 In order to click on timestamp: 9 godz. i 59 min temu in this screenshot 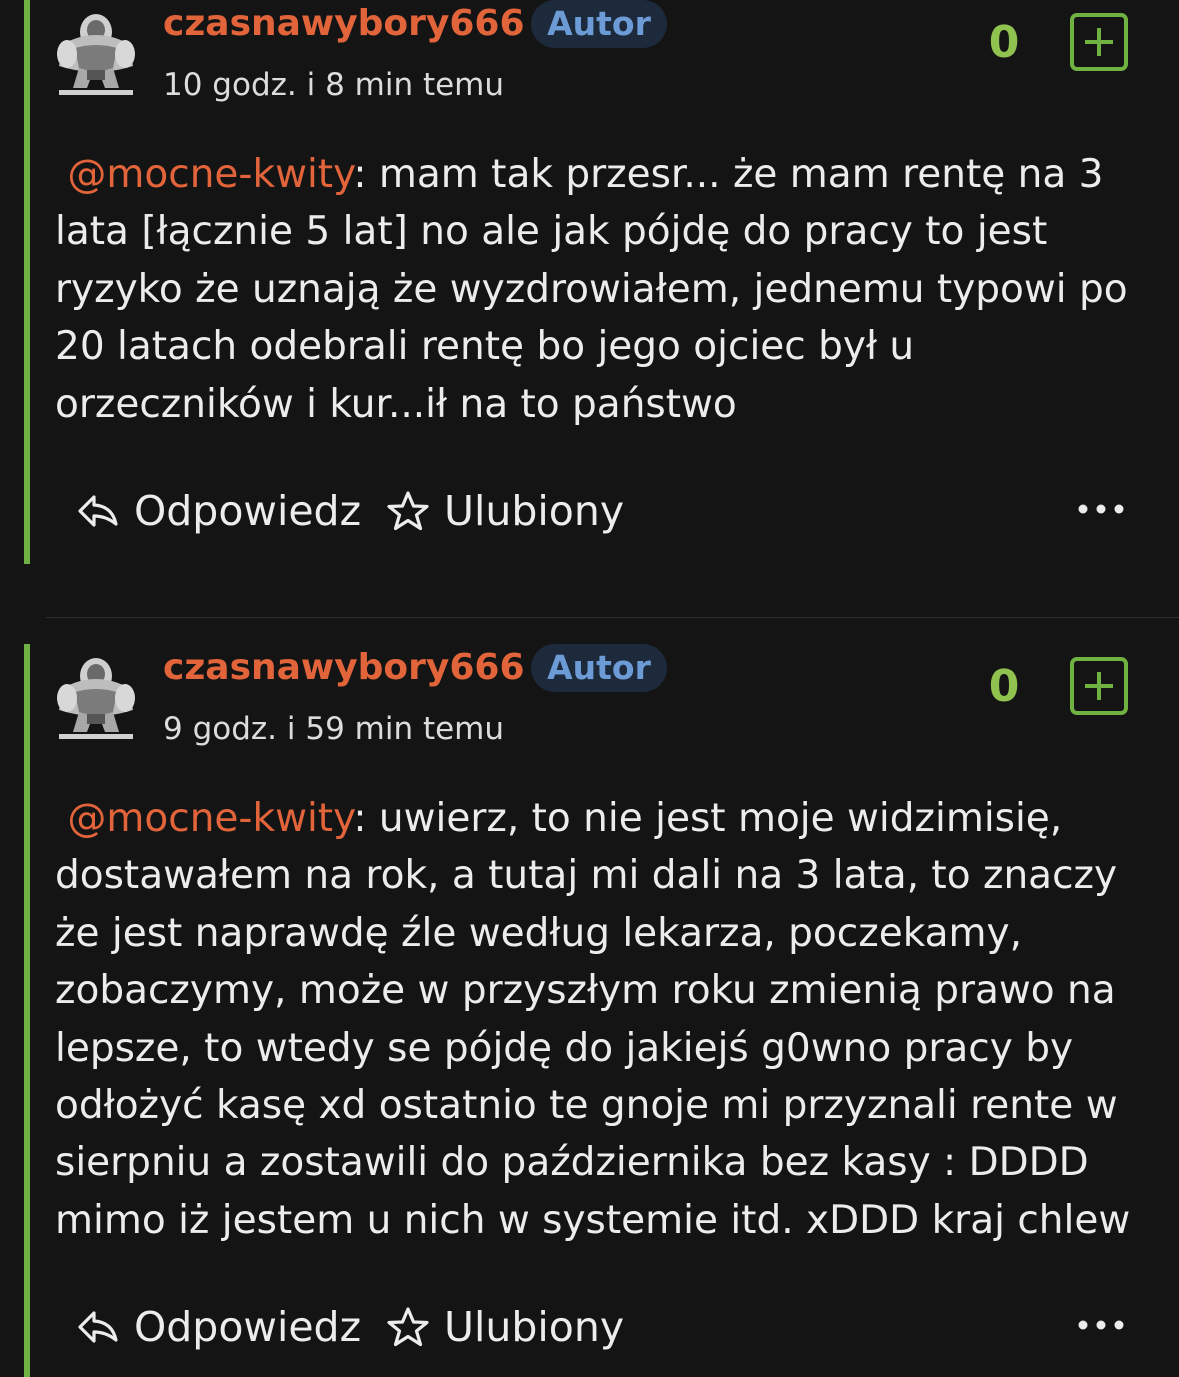, I will do `click(334, 729)`.